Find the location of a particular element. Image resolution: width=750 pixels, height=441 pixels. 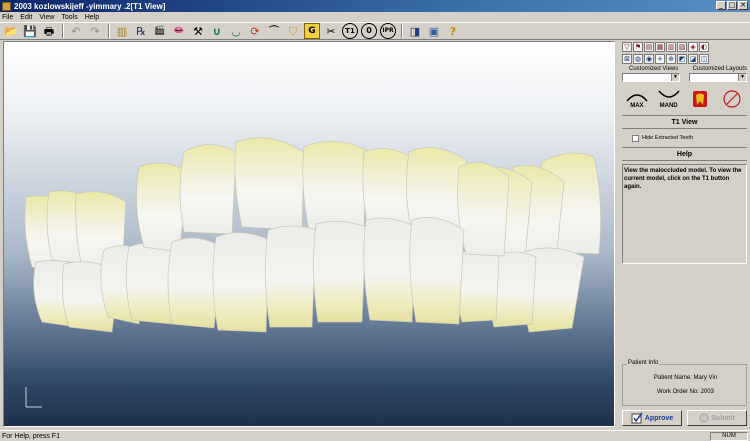

help-header: Help is located at coordinates (684, 154).